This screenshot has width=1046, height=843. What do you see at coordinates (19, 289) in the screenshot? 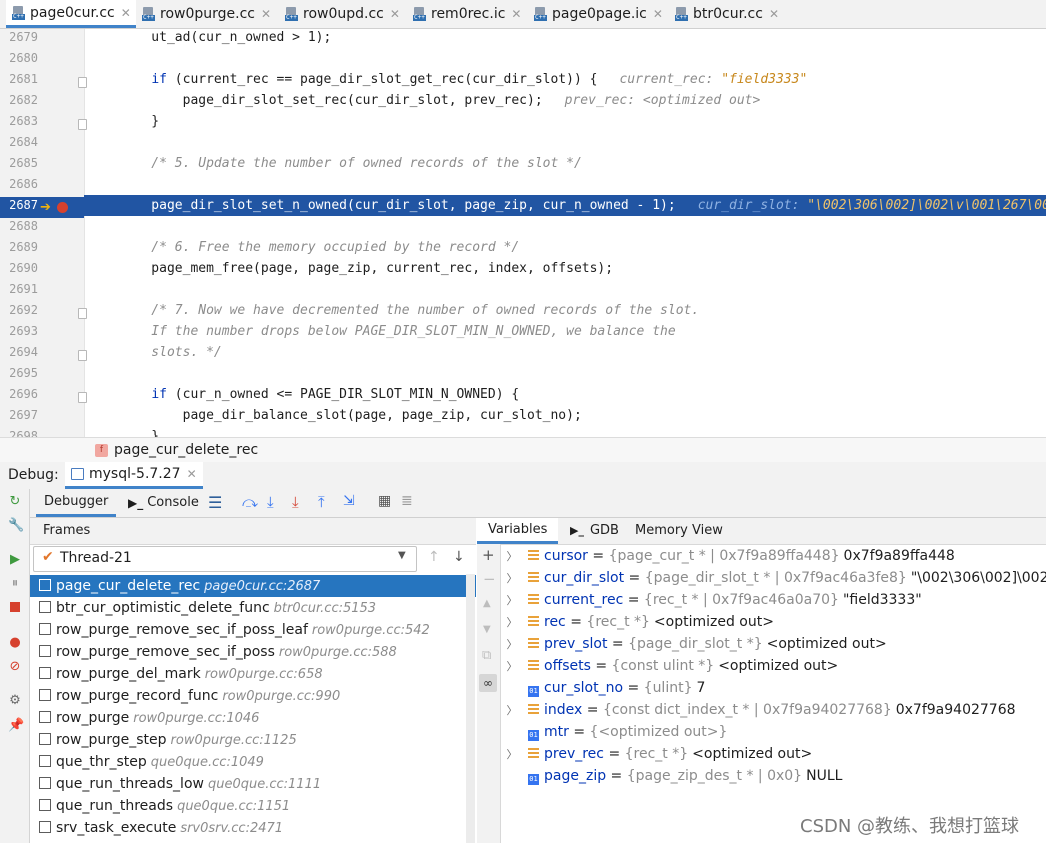
I see `line-number: 2691` at bounding box center [19, 289].